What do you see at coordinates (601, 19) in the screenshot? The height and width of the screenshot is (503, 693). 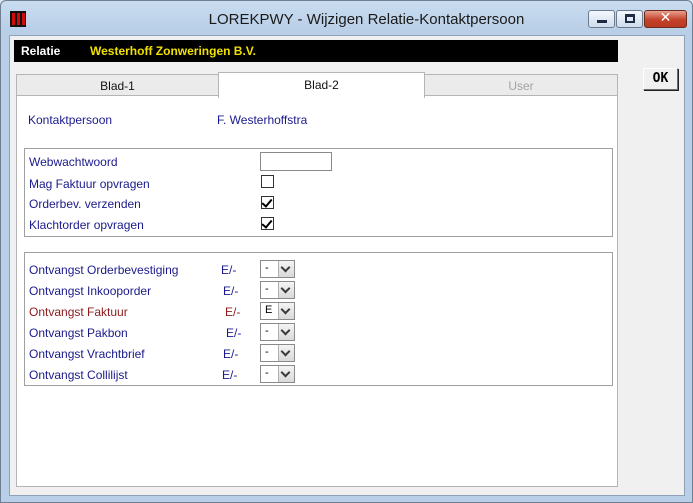 I see `minimize-button` at bounding box center [601, 19].